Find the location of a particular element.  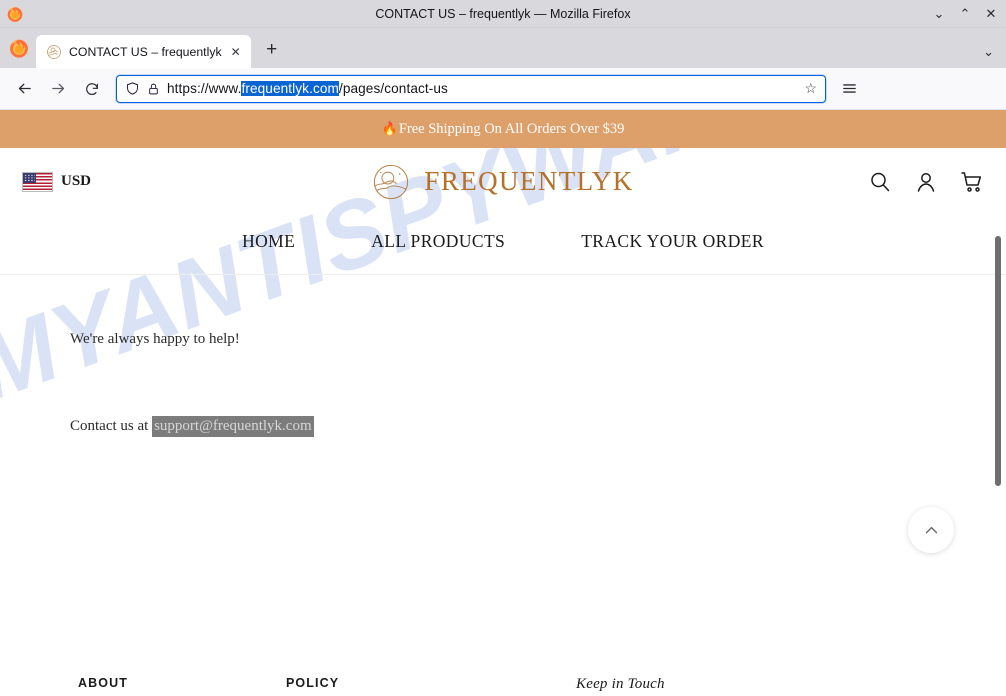

account-icon is located at coordinates (926, 182).